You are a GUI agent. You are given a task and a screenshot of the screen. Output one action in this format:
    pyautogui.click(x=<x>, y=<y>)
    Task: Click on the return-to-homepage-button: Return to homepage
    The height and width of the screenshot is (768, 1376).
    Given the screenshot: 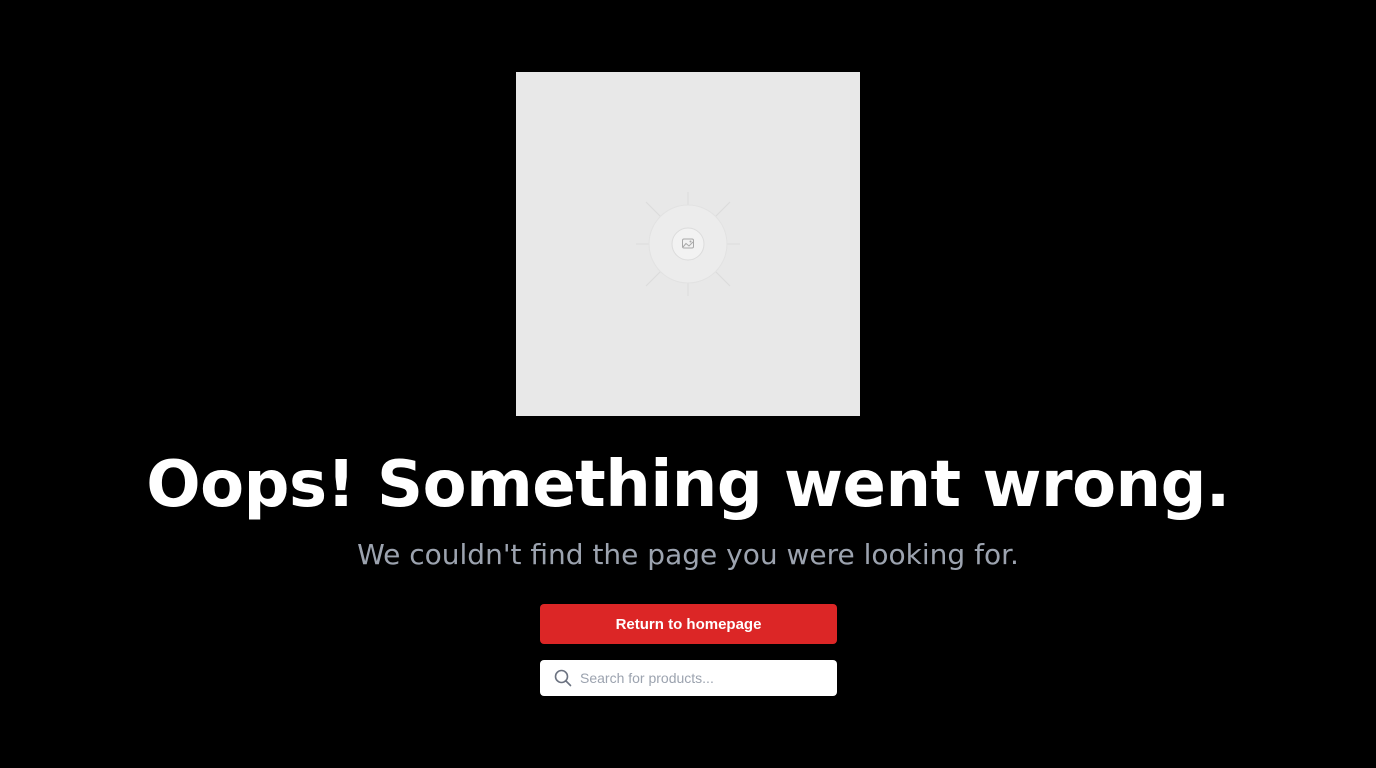 What is the action you would take?
    pyautogui.click(x=688, y=624)
    